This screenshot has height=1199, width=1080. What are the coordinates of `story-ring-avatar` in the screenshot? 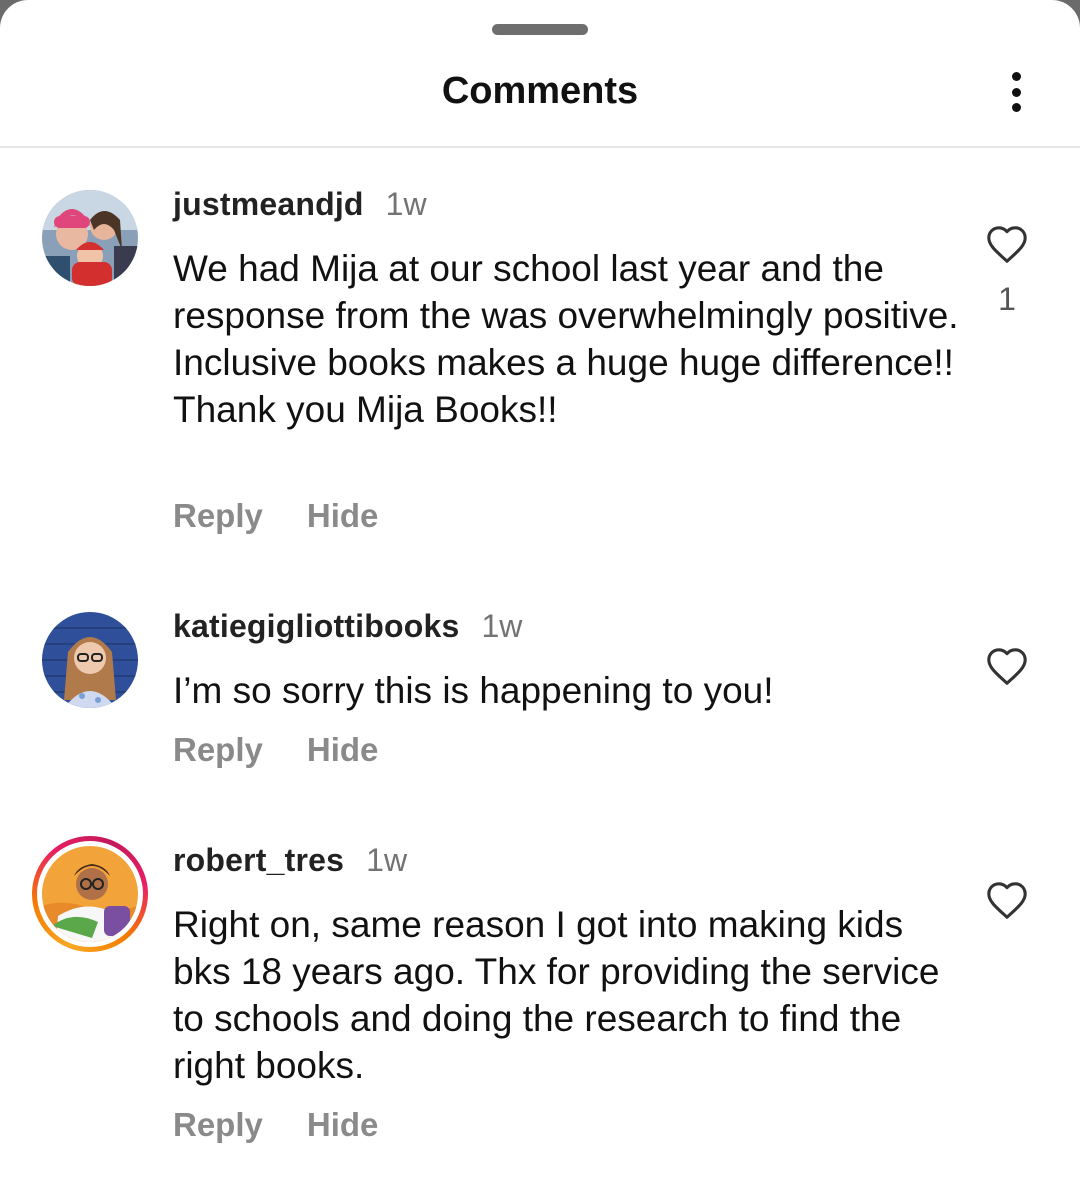 It's located at (90, 894).